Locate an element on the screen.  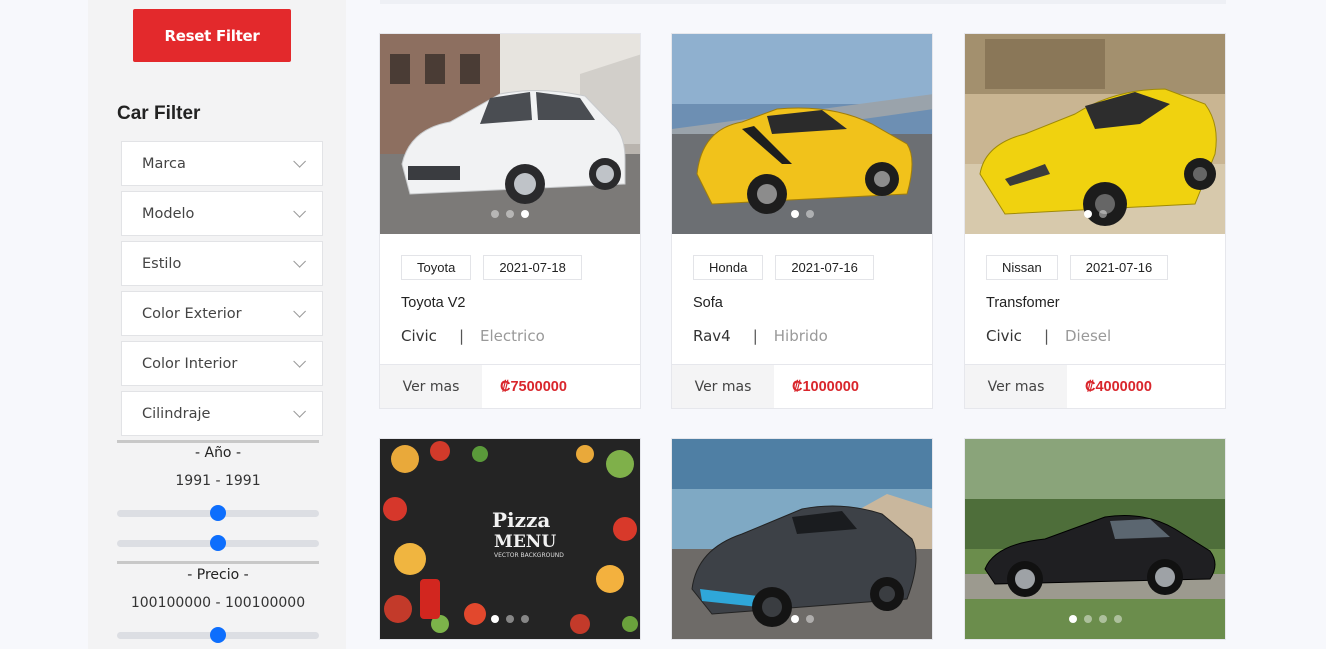
price-text: ₡7500000 is located at coordinates (533, 386).